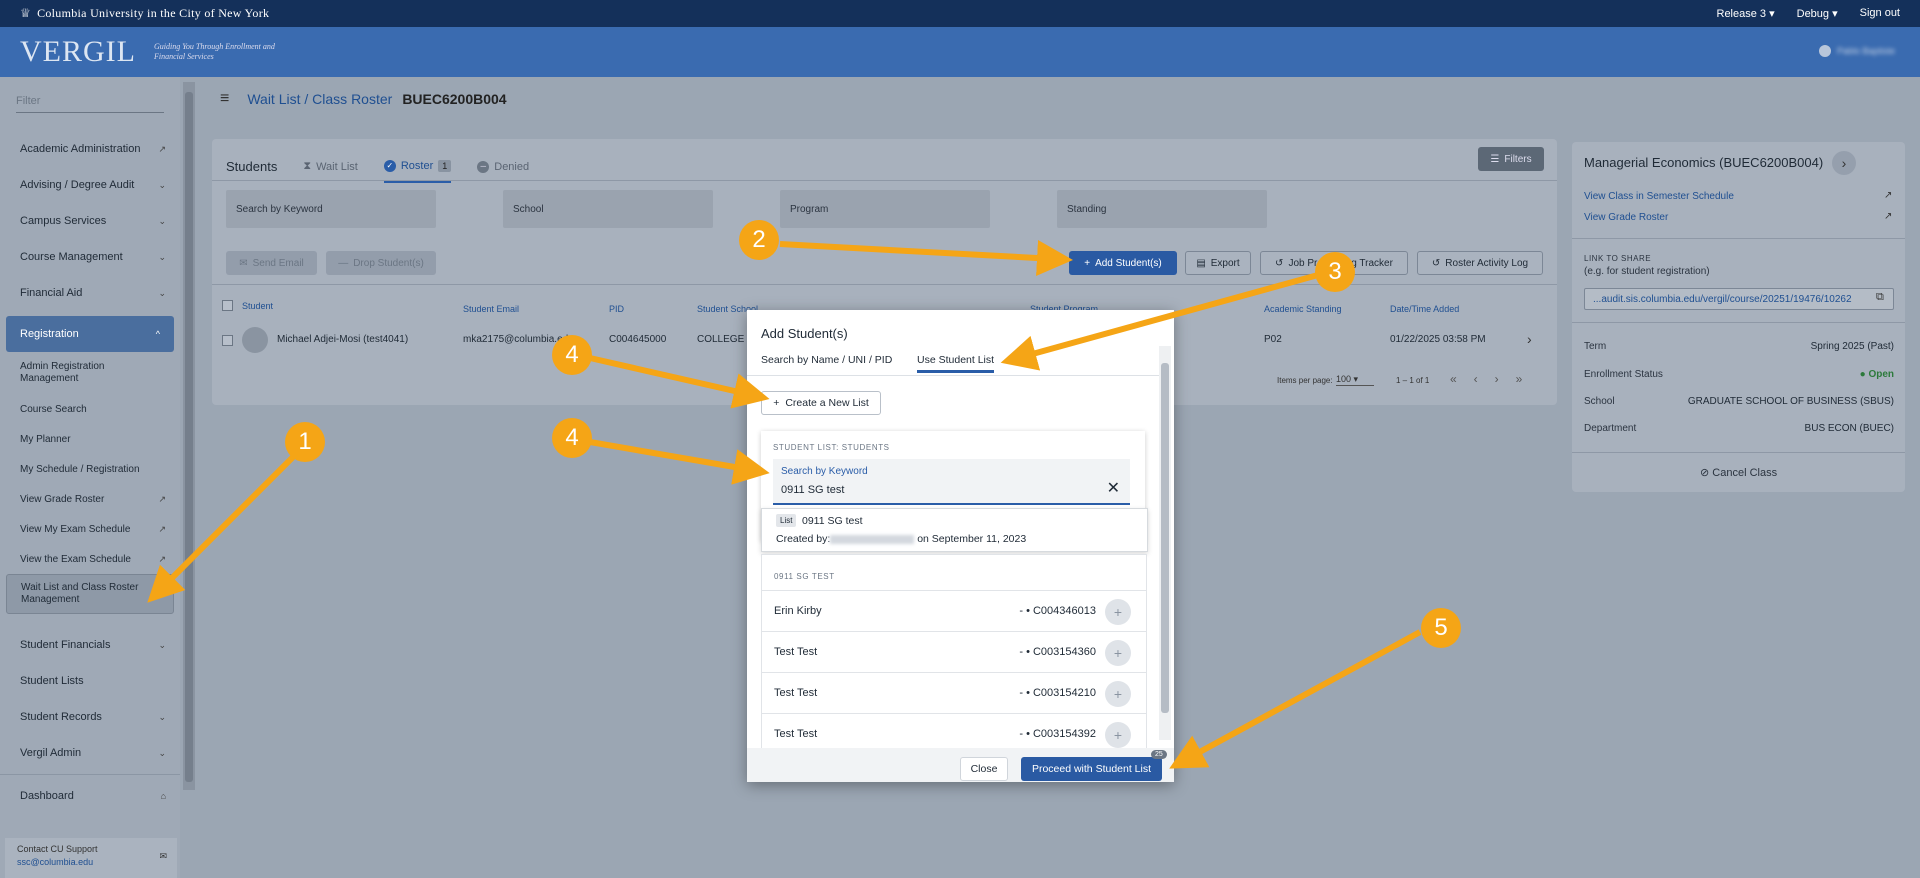  Describe the element at coordinates (305, 442) in the screenshot. I see `callout-1: 1` at that location.